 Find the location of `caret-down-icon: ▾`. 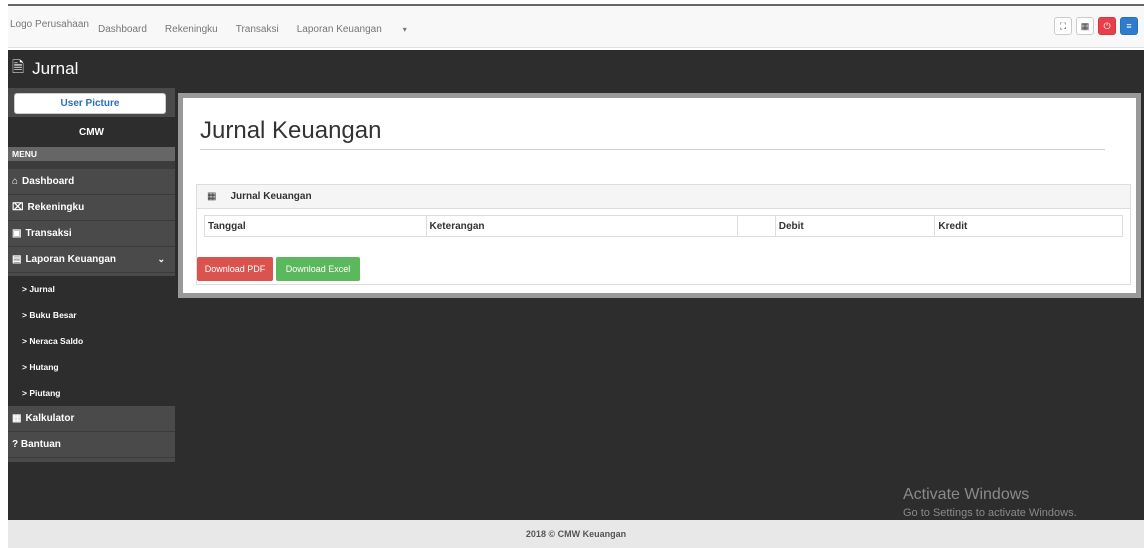

caret-down-icon: ▾ is located at coordinates (404, 29).